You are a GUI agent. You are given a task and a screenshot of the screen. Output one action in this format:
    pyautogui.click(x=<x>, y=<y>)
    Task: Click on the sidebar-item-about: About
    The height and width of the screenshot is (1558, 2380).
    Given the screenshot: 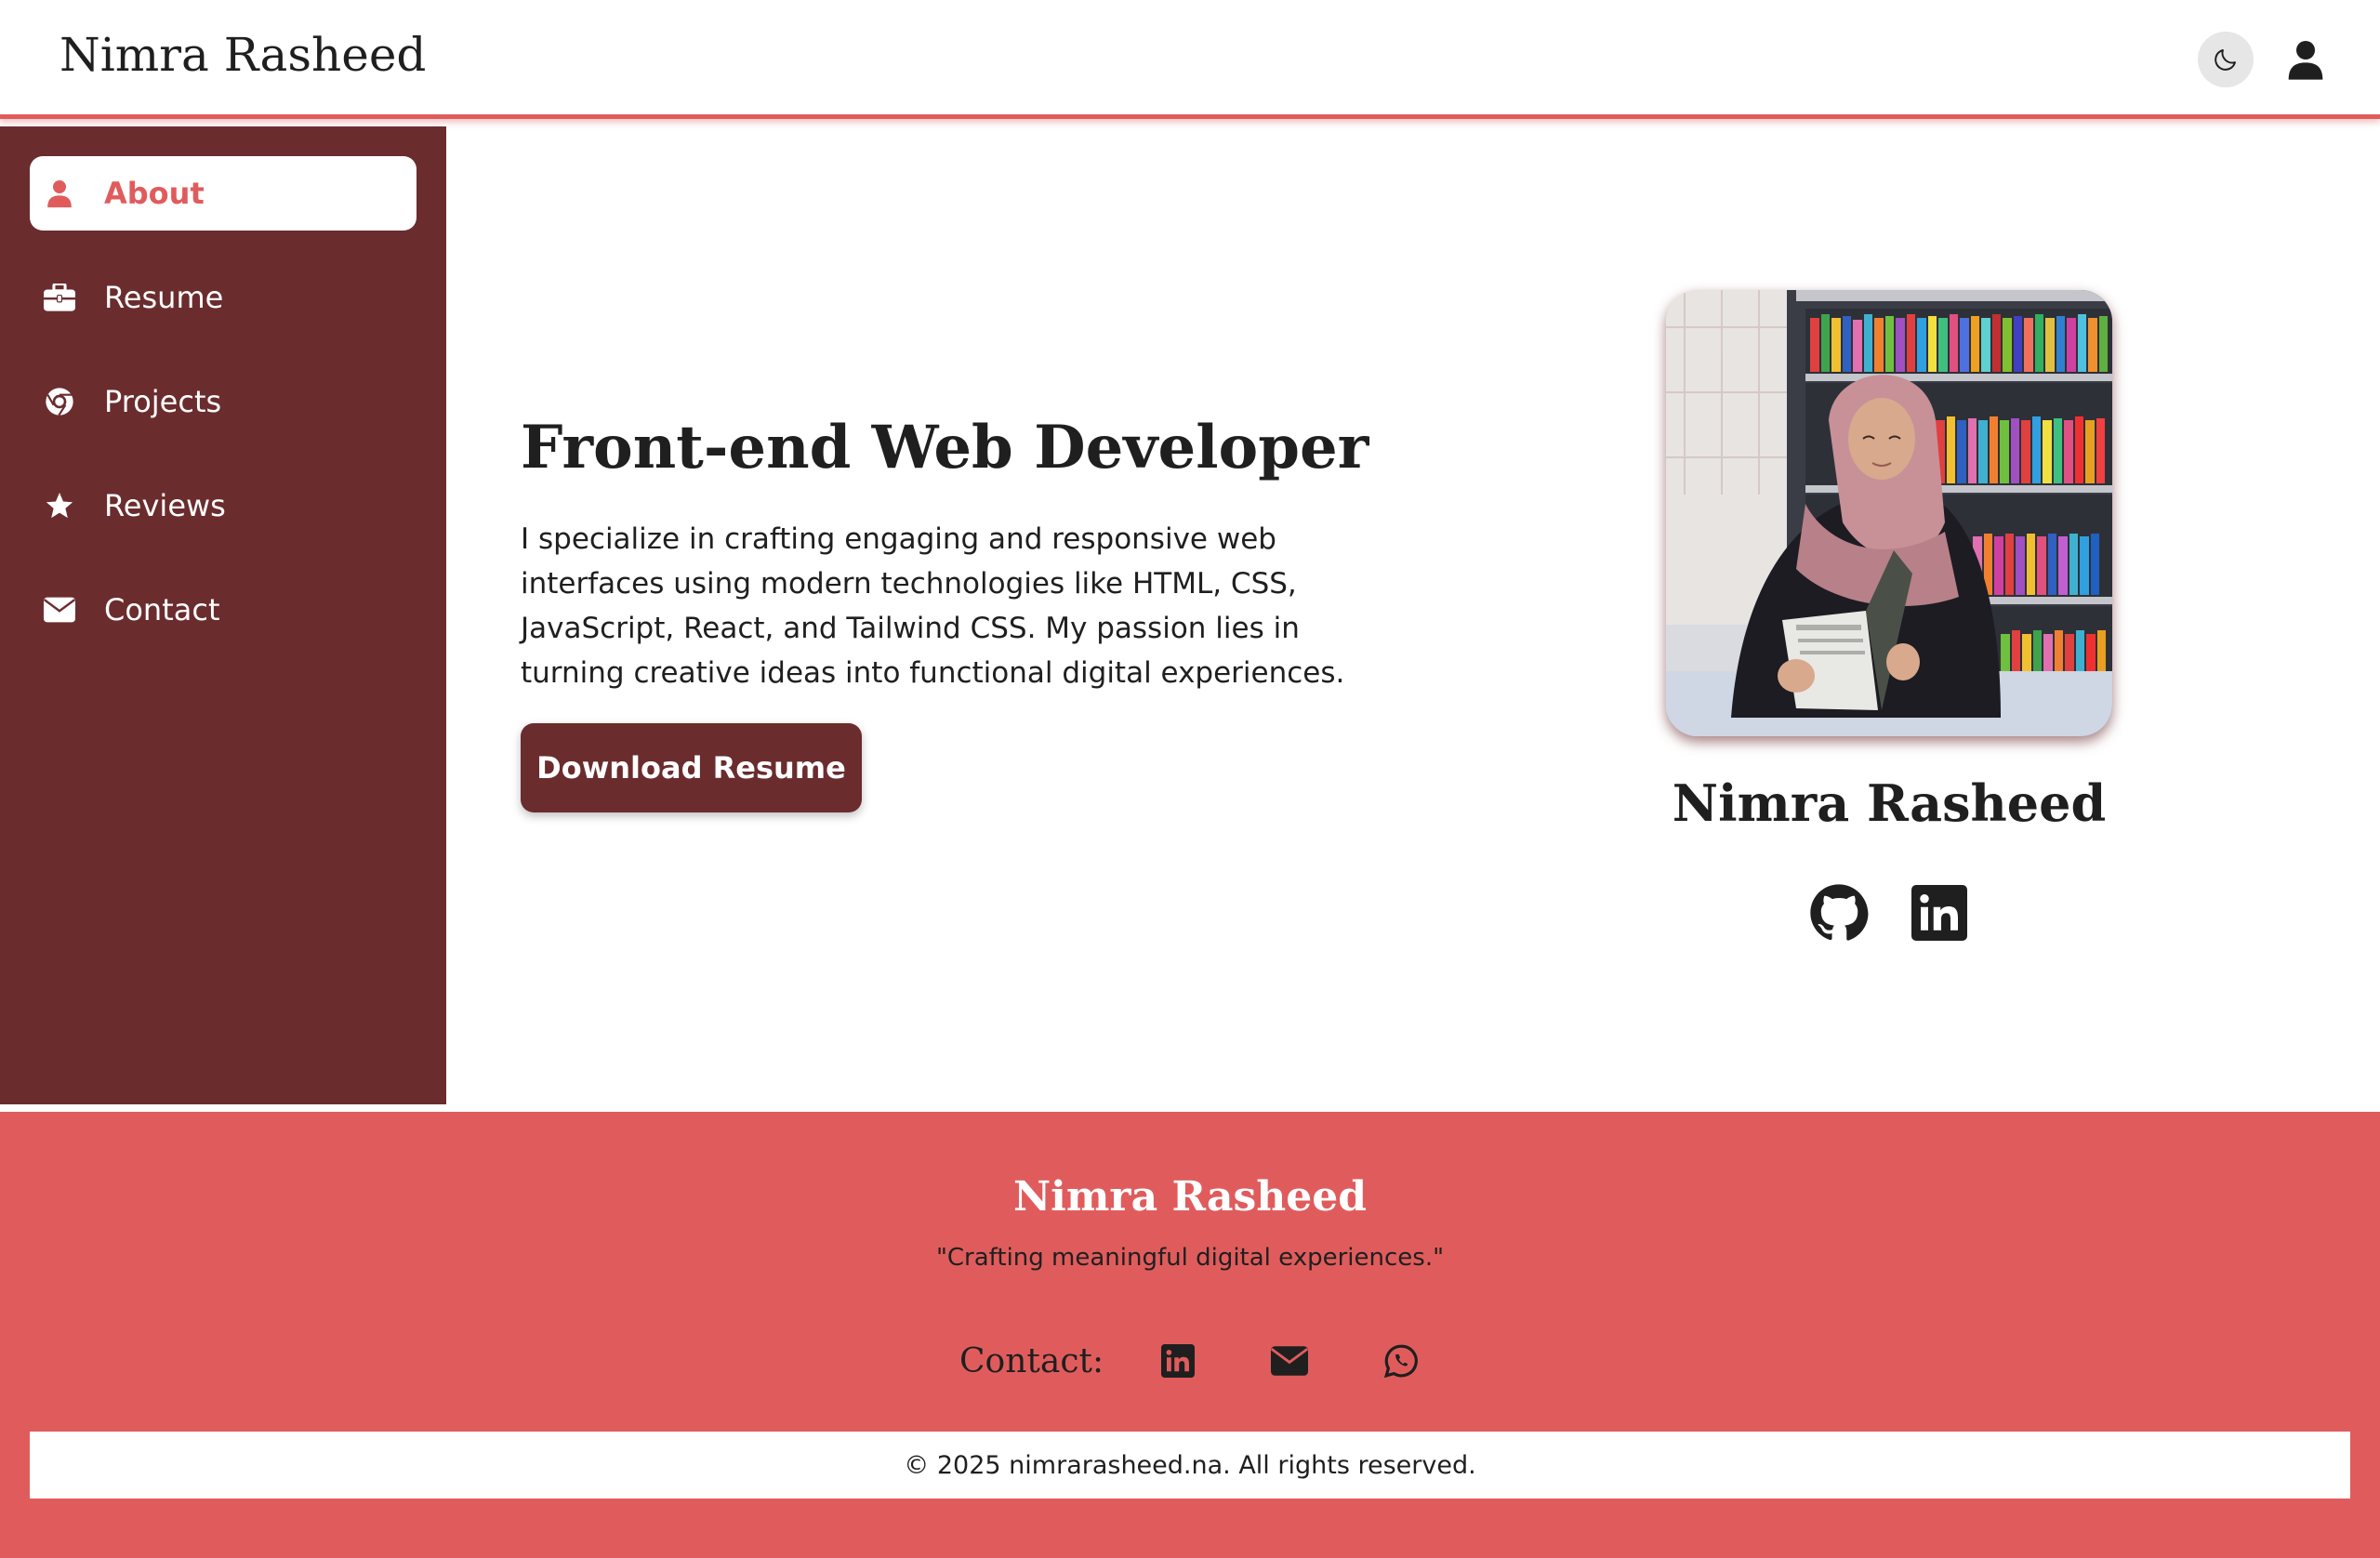 What is the action you would take?
    pyautogui.click(x=223, y=193)
    